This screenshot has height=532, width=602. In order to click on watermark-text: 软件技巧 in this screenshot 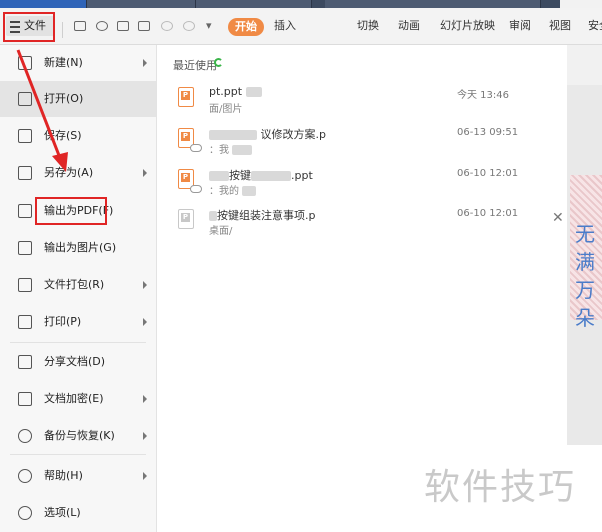, I will do `click(500, 487)`.